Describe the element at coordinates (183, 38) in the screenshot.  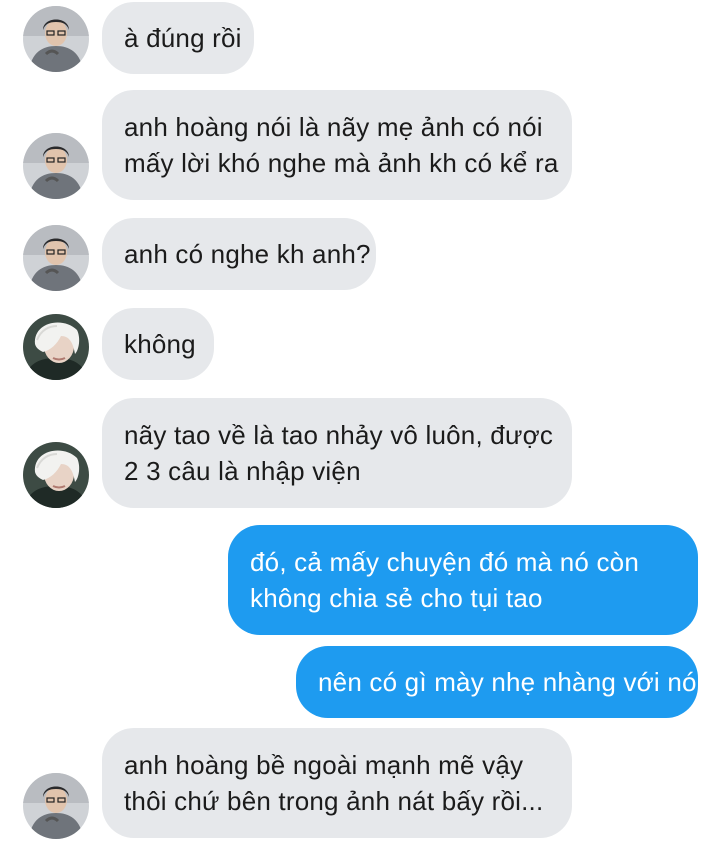
I see `message-text: à đúng rồi` at that location.